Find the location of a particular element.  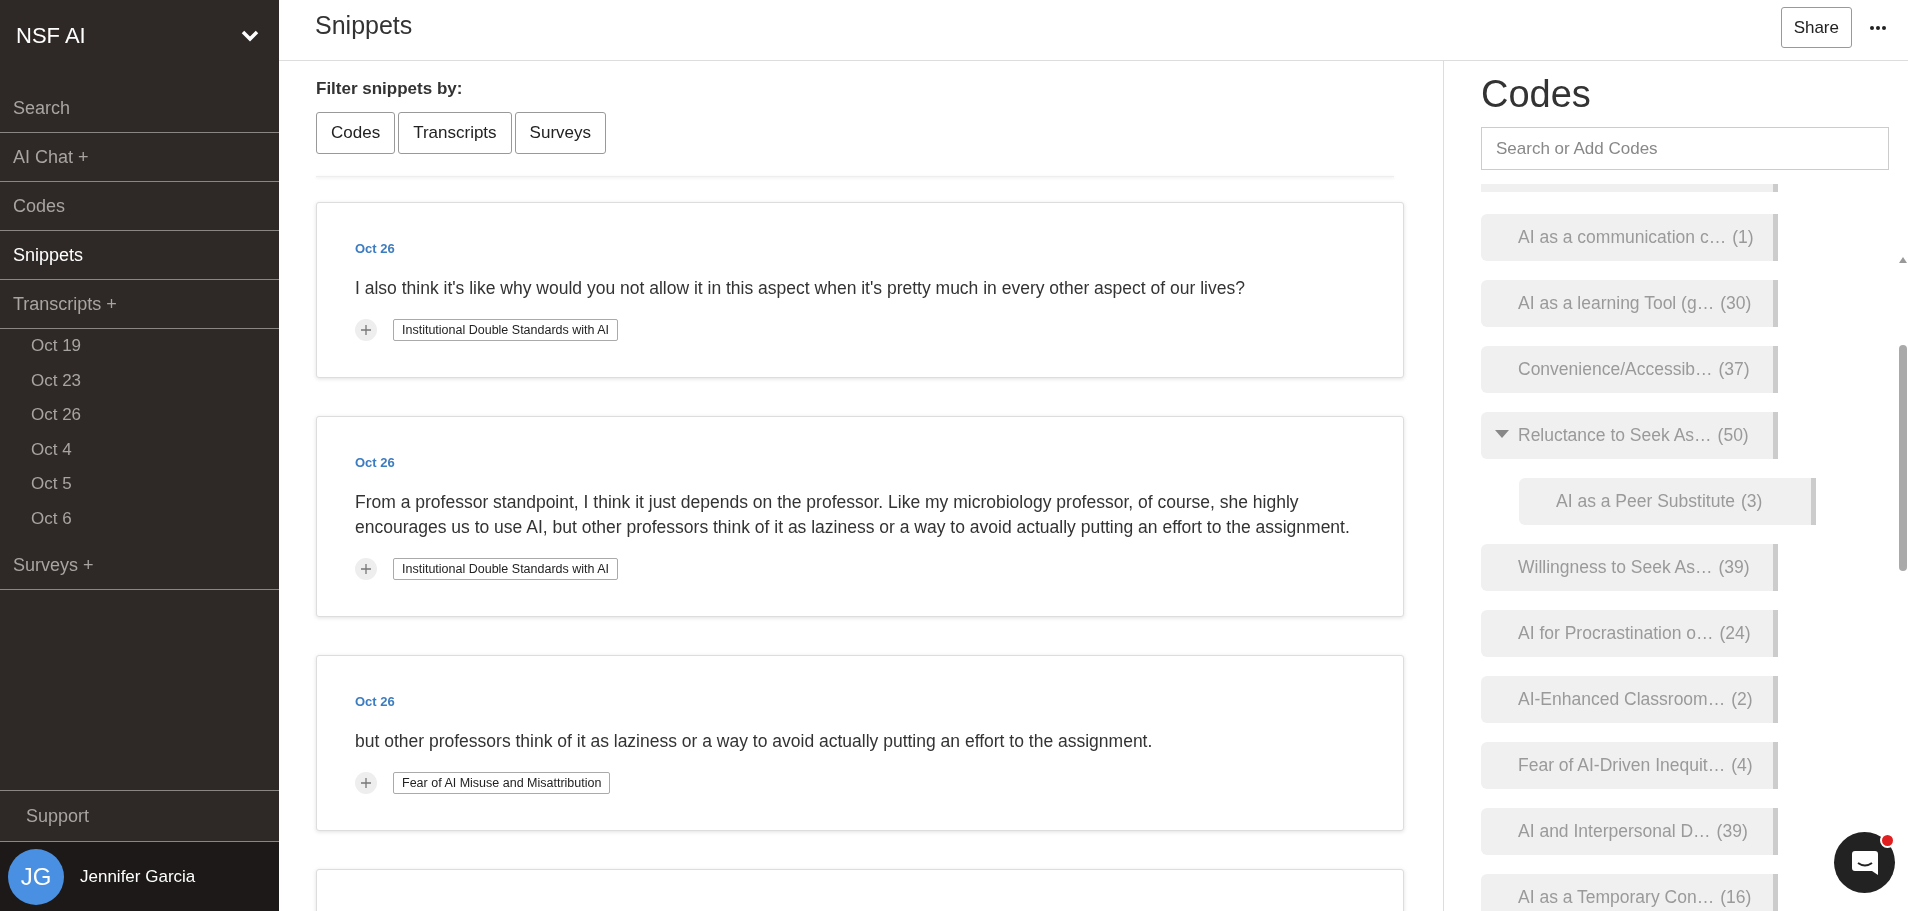

nav-item: Snippets is located at coordinates (139, 255).